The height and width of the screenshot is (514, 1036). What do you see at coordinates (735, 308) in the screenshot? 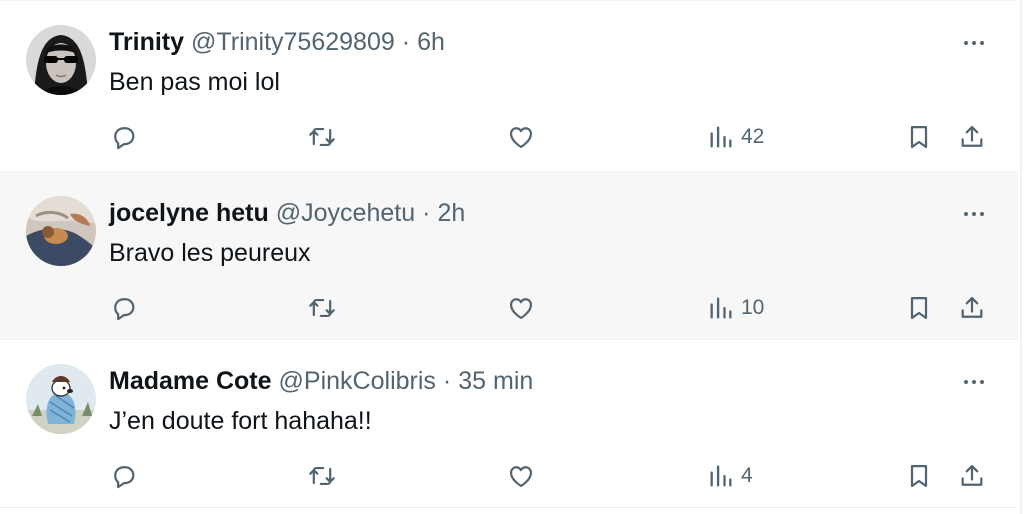
I see `views-button: 10` at bounding box center [735, 308].